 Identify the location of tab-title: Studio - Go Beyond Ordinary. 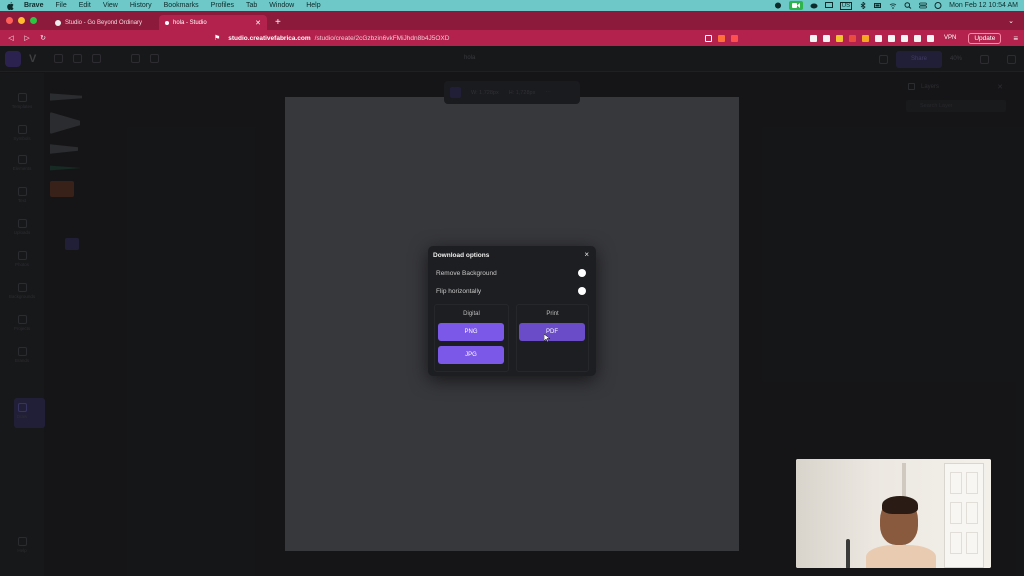
(104, 22).